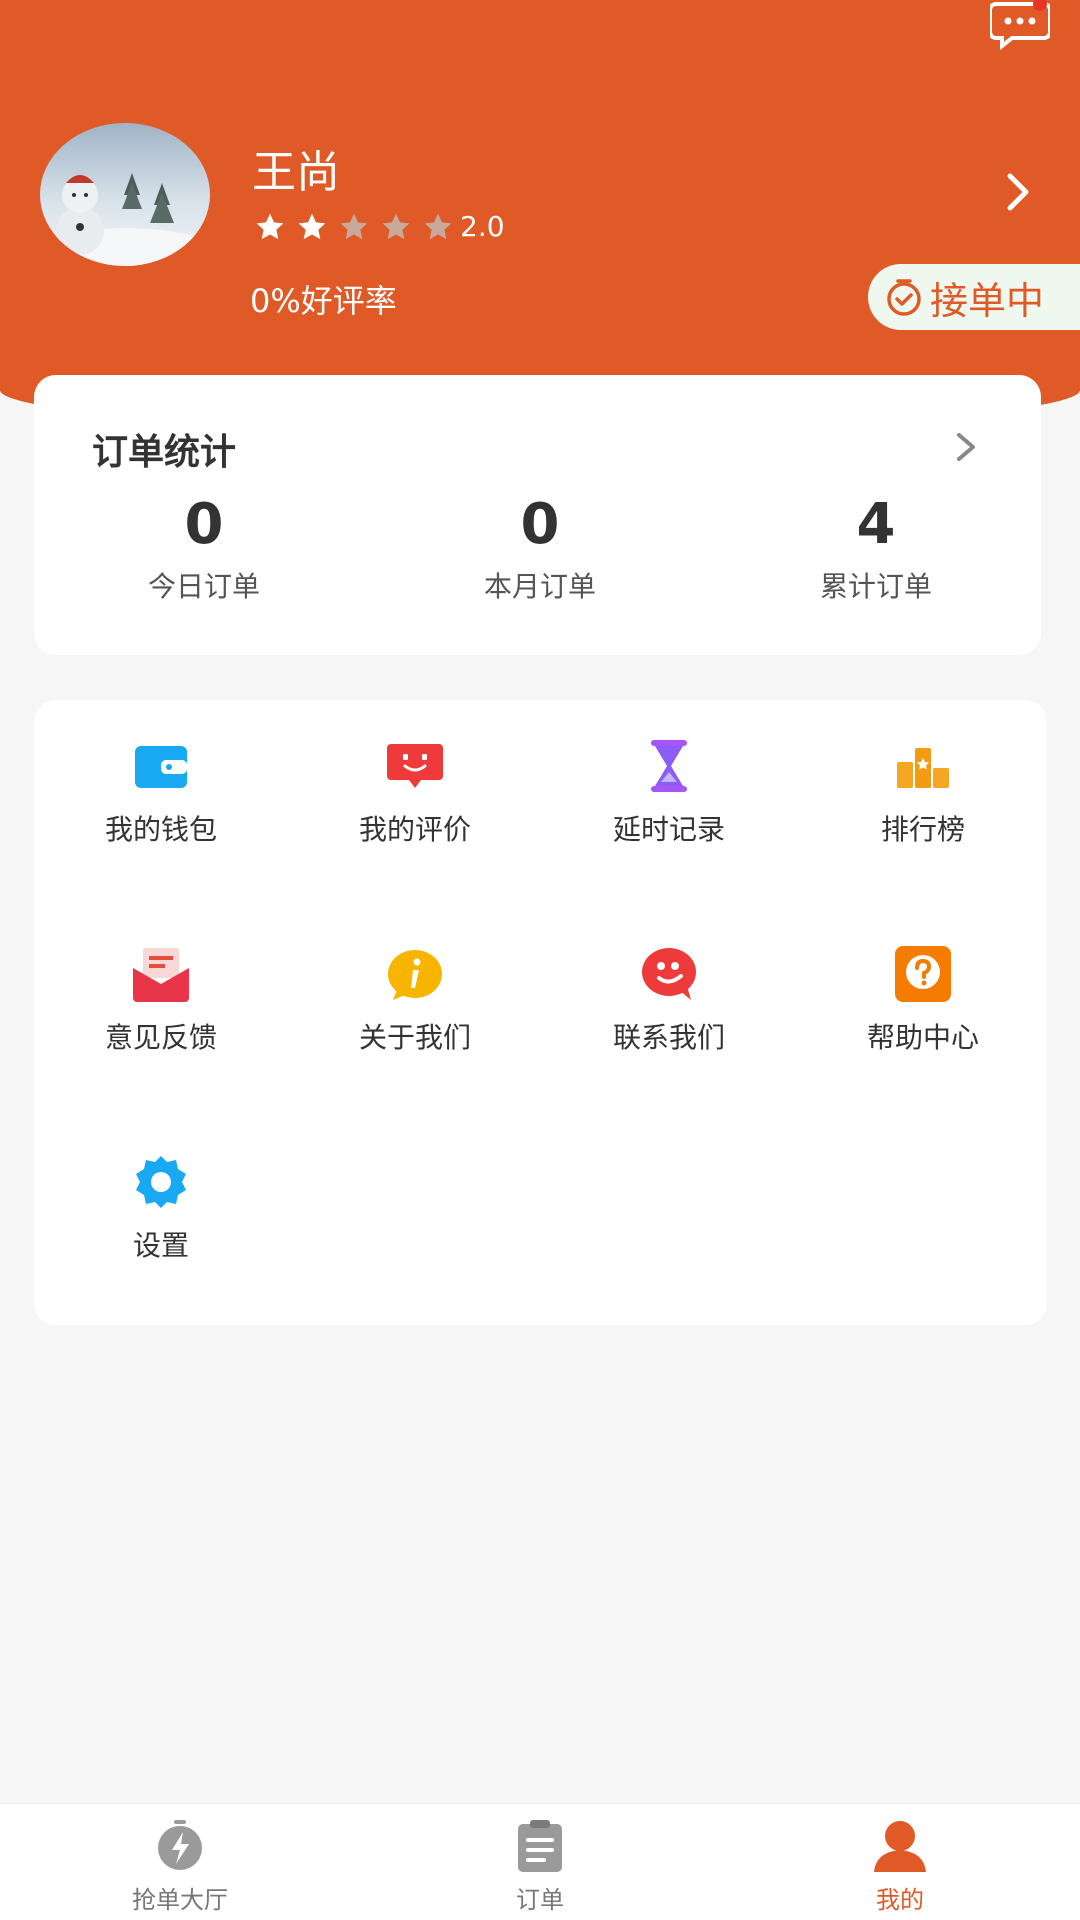  Describe the element at coordinates (923, 974) in the screenshot. I see `help-icon` at that location.